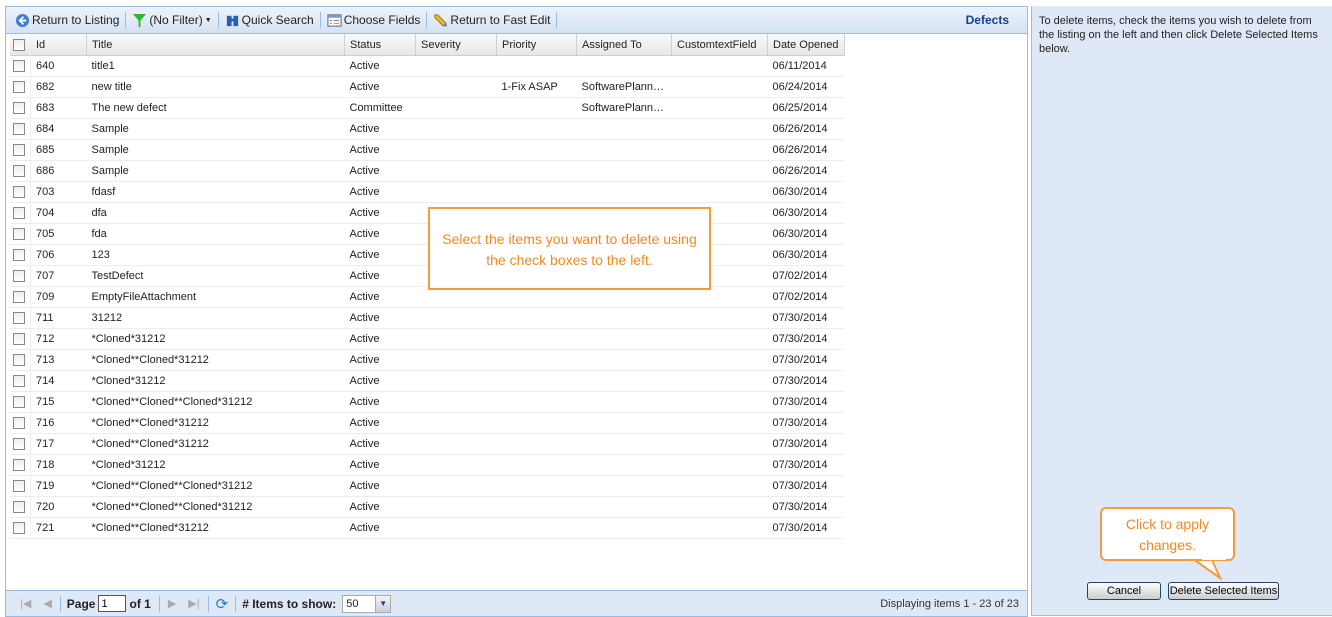  Describe the element at coordinates (427, 381) in the screenshot. I see `table-row: 714 *Cloned*31212 Active 07/30/2014` at that location.